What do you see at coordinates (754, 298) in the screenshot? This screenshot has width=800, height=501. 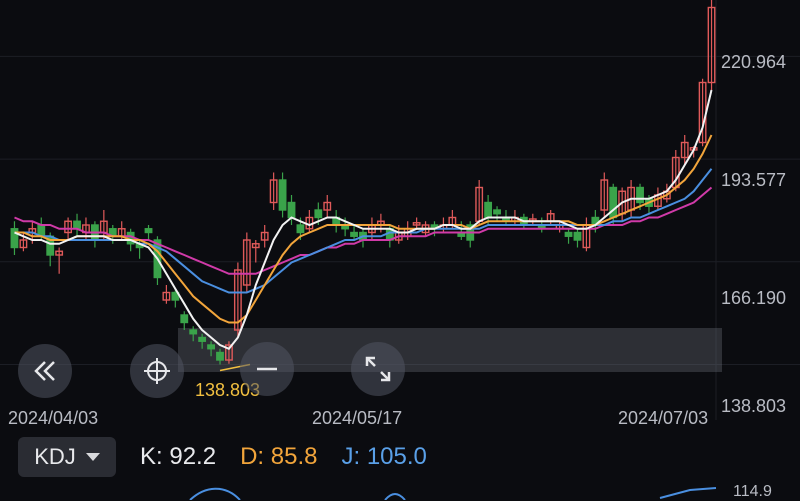 I see `price-label-3: 166.190` at bounding box center [754, 298].